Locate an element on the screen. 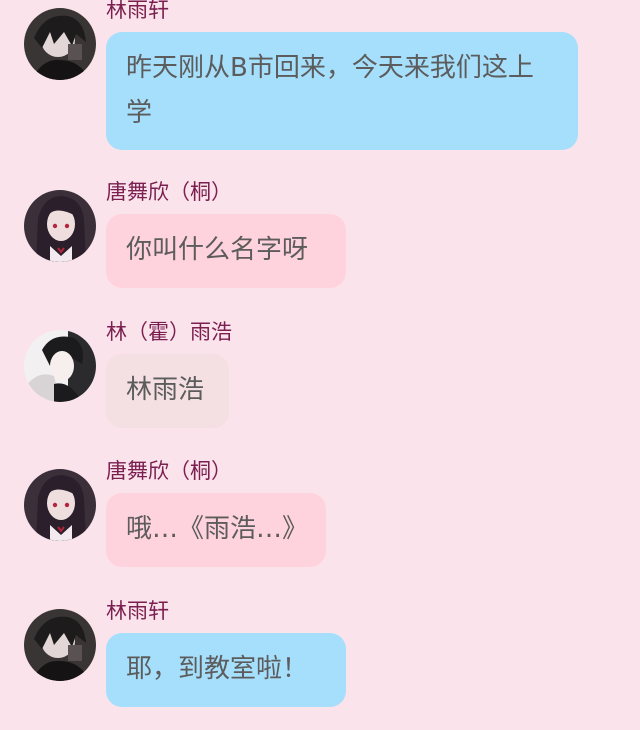  message-bubble: 林雨浩 is located at coordinates (167, 391).